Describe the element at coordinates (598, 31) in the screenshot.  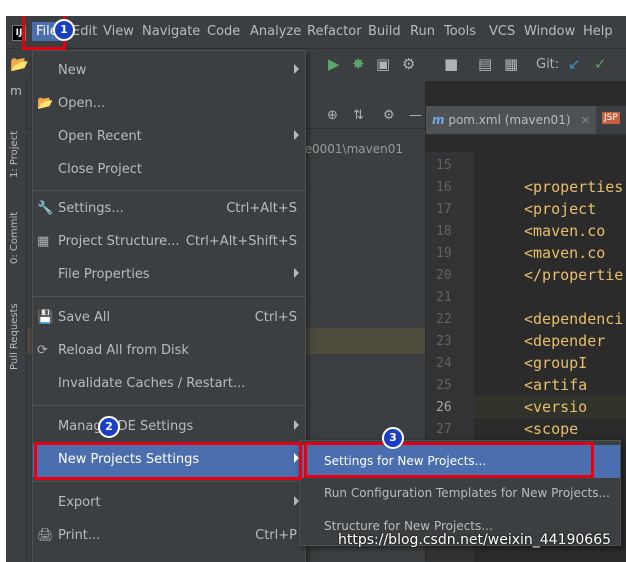
I see `menu-help: Help` at that location.